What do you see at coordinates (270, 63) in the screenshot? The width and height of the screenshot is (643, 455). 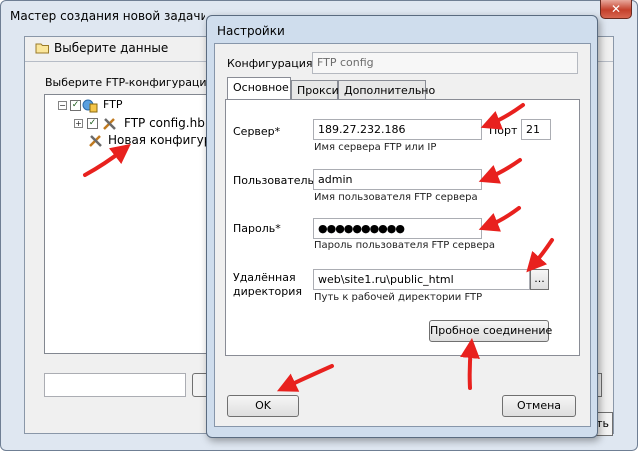 I see `config-label: Конфигурация` at bounding box center [270, 63].